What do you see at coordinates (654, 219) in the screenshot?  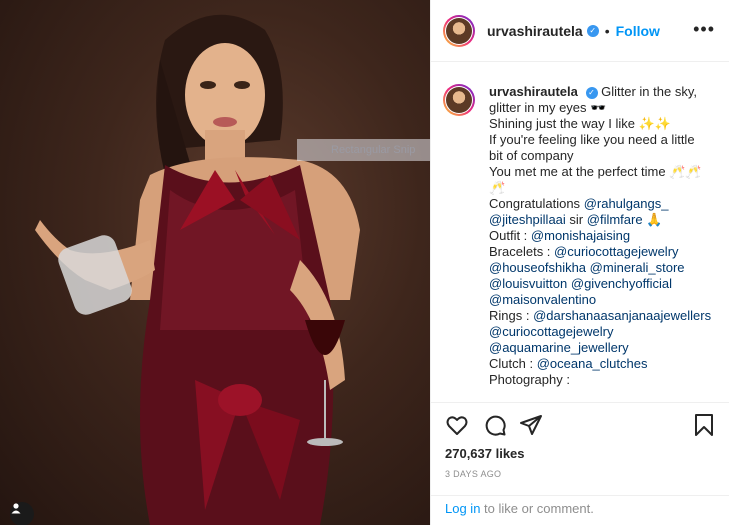 I see `caption-emoji: 🙏` at bounding box center [654, 219].